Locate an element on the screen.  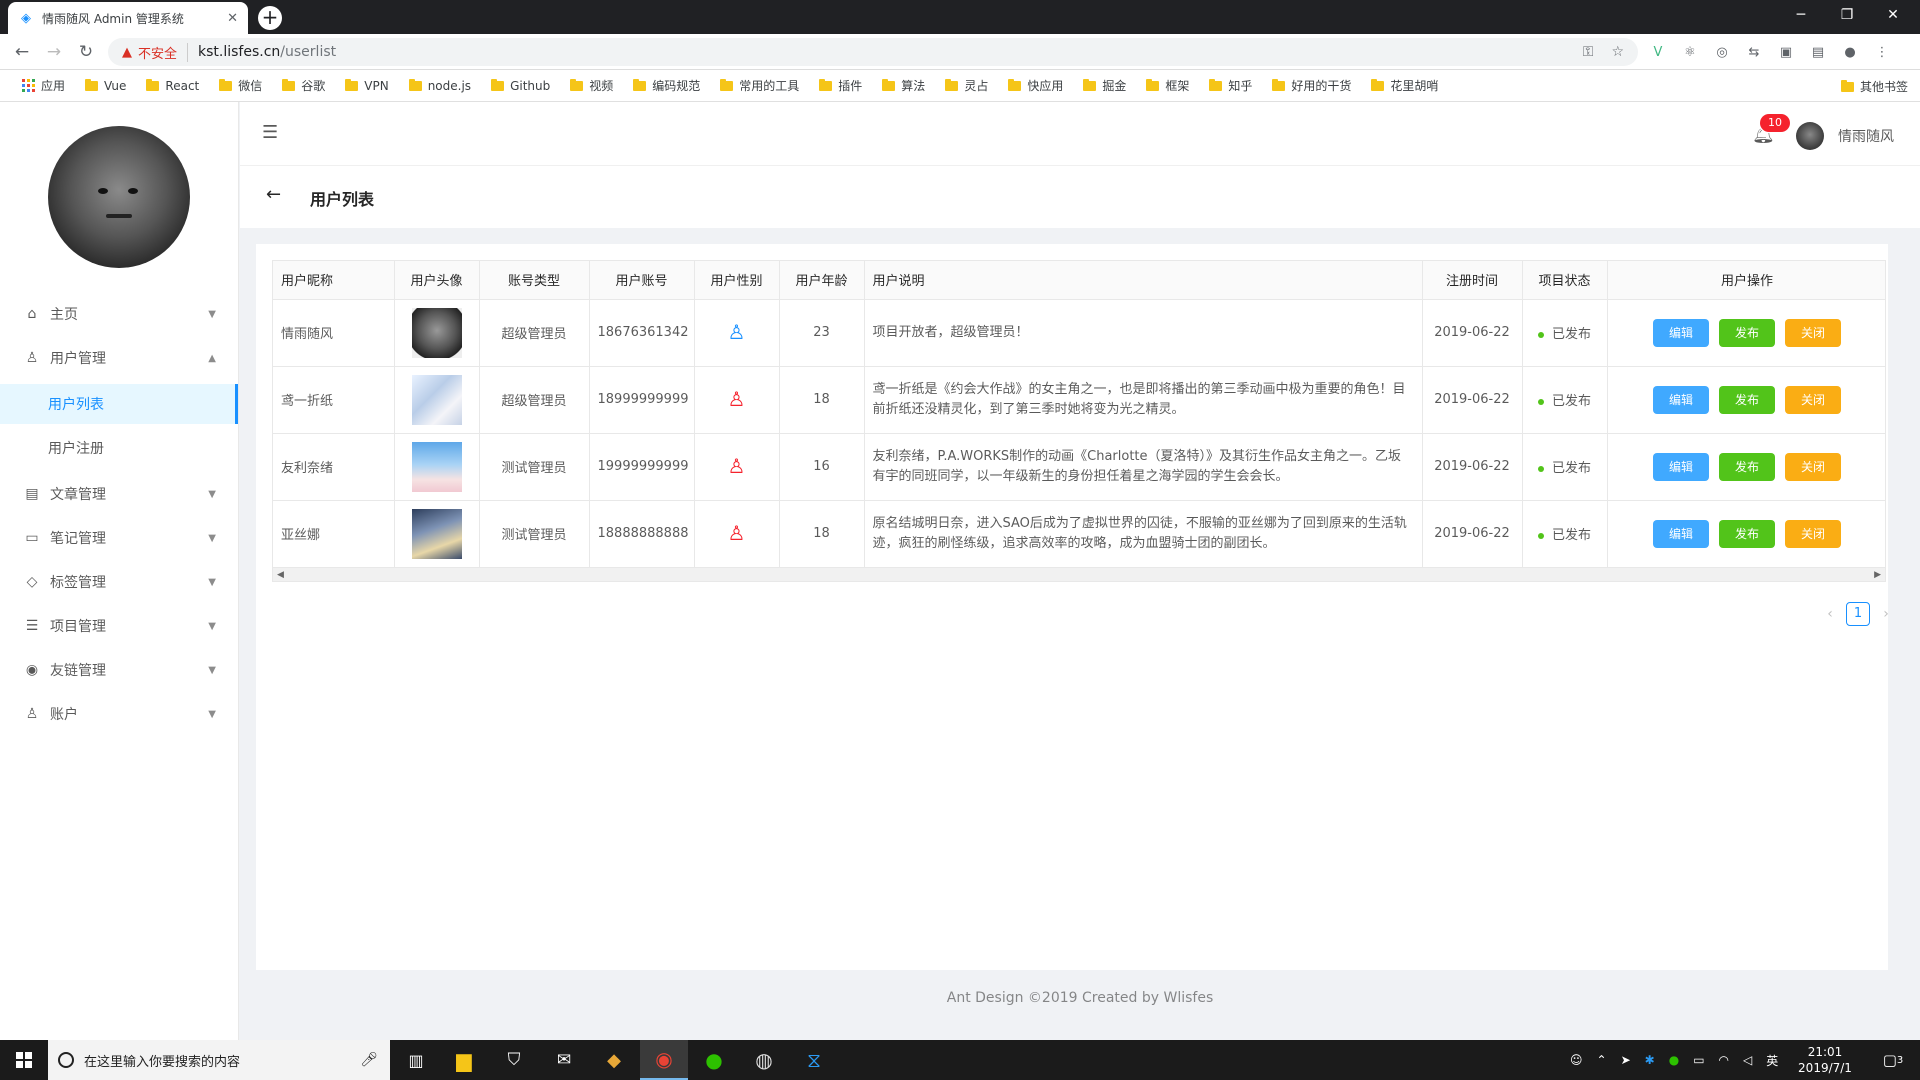
ime-indicator: 英 is located at coordinates (1772, 1060).